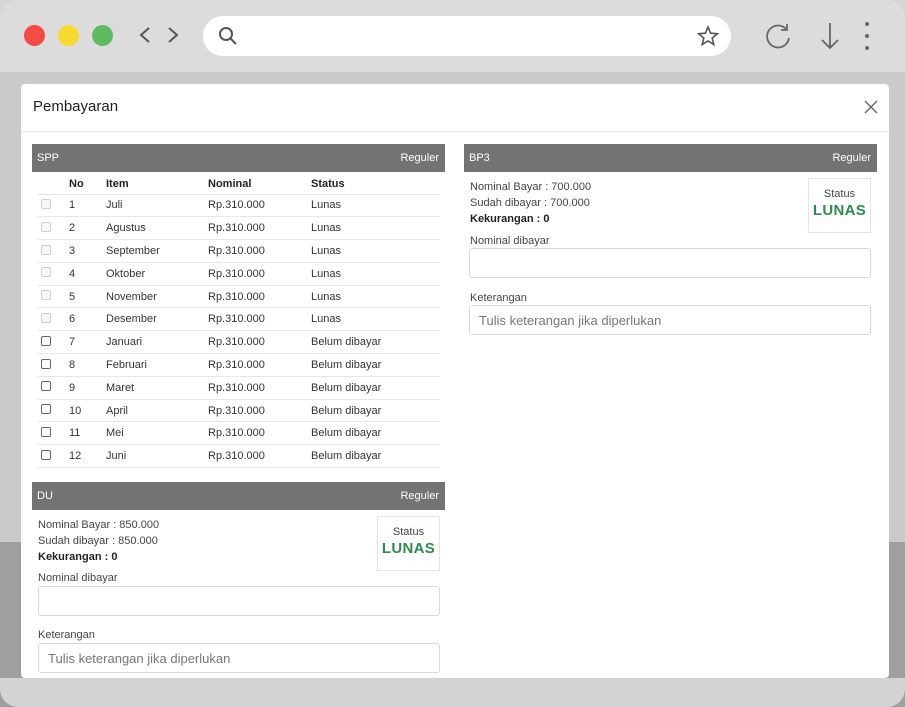  I want to click on address-bar, so click(467, 36).